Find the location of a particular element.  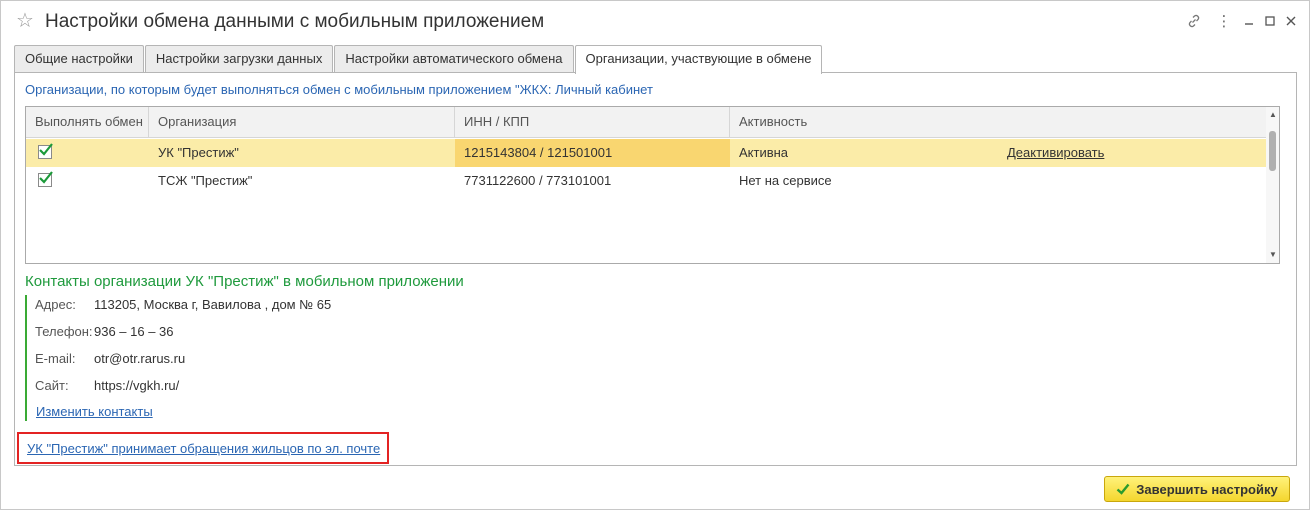

site-value: https://vgkh.ru/ is located at coordinates (137, 385).